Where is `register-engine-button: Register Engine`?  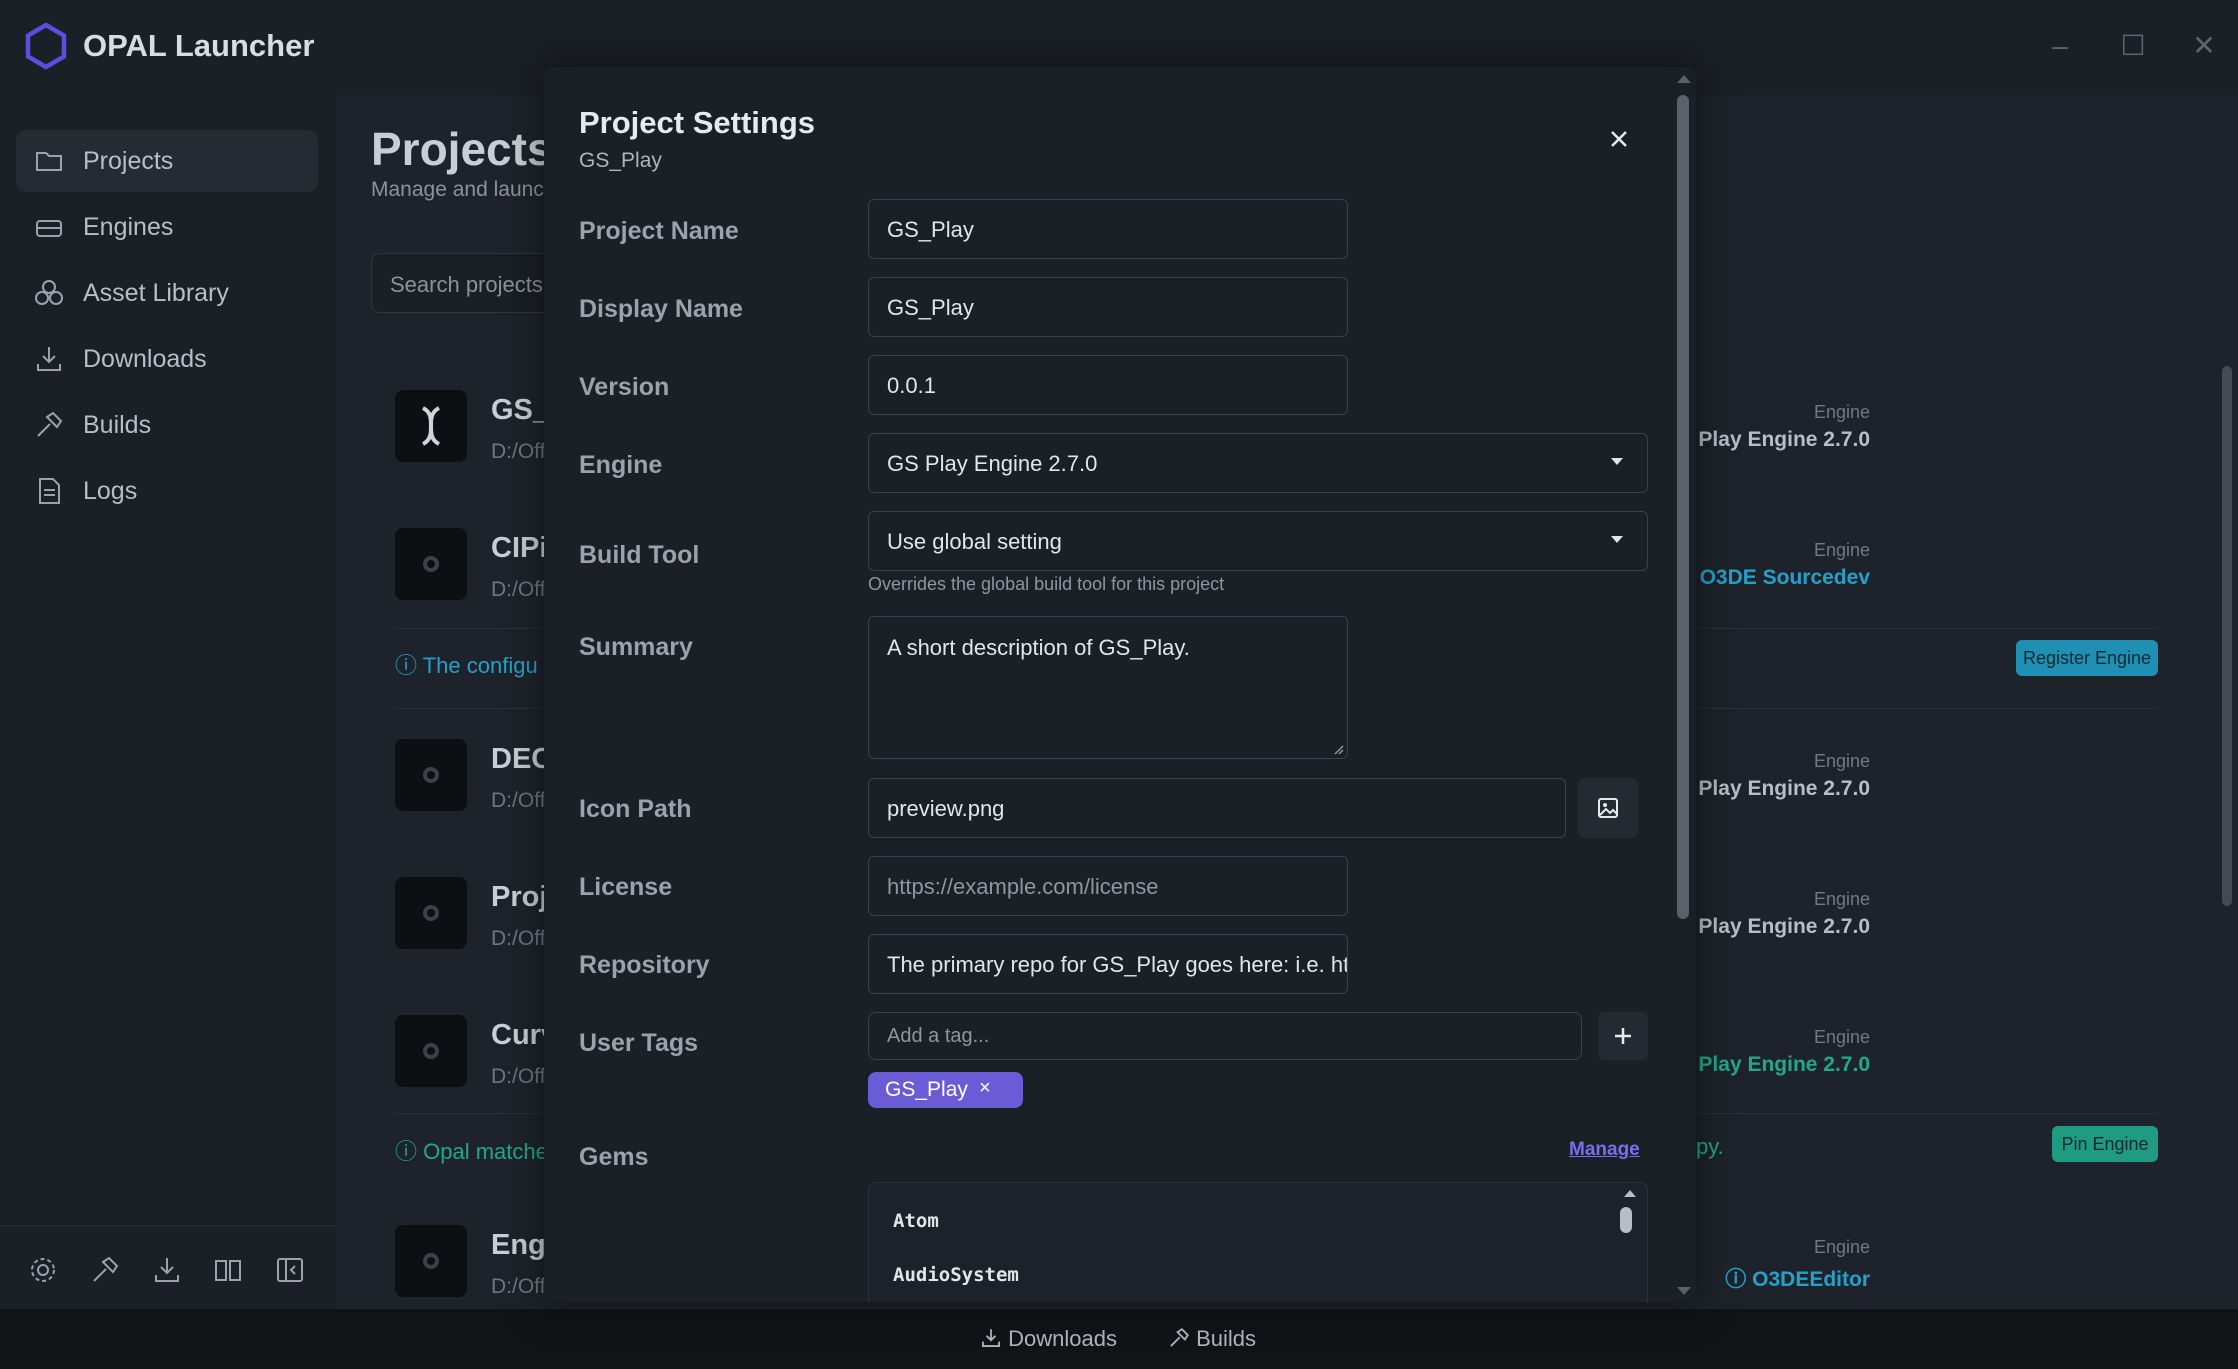 register-engine-button: Register Engine is located at coordinates (2087, 658).